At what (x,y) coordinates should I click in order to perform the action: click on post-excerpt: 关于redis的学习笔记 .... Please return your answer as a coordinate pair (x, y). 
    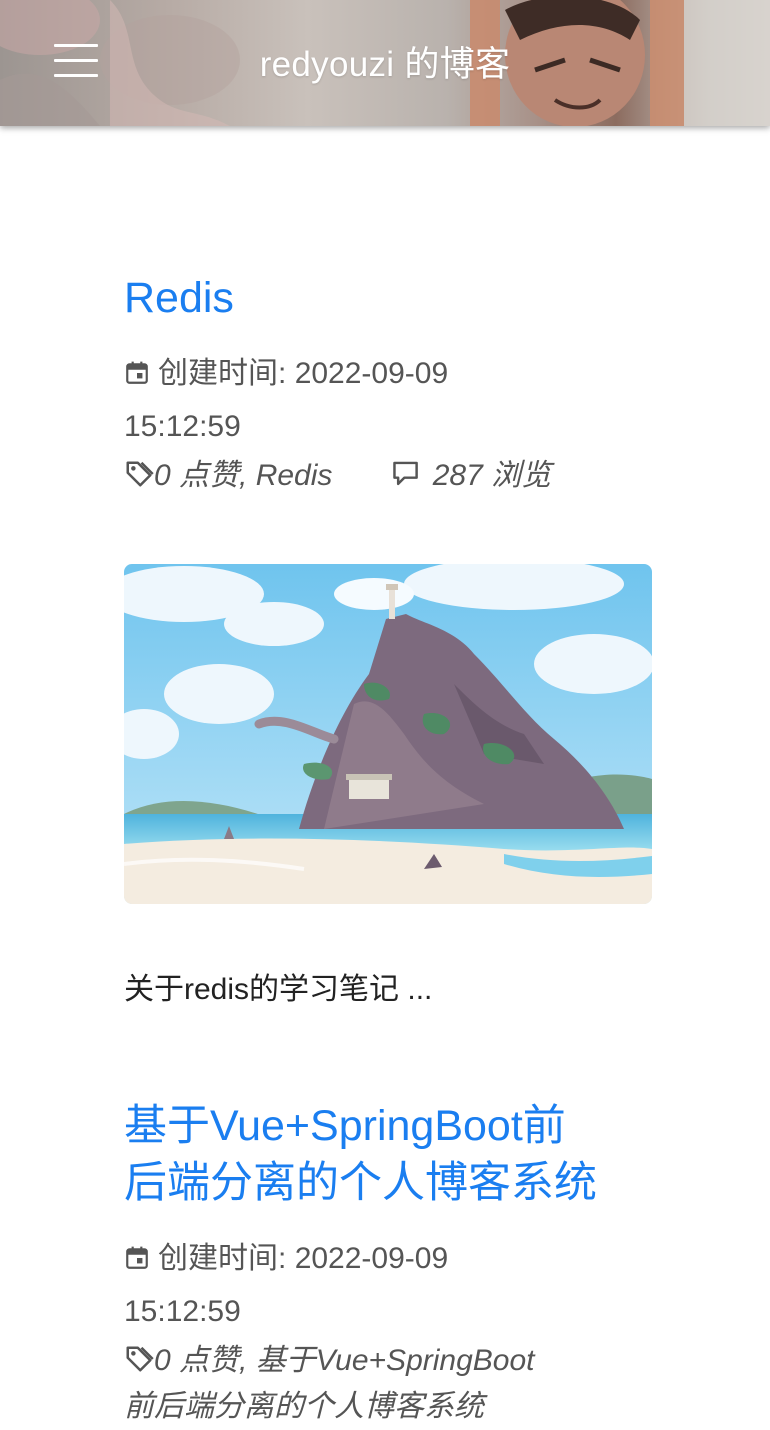
    Looking at the image, I should click on (278, 989).